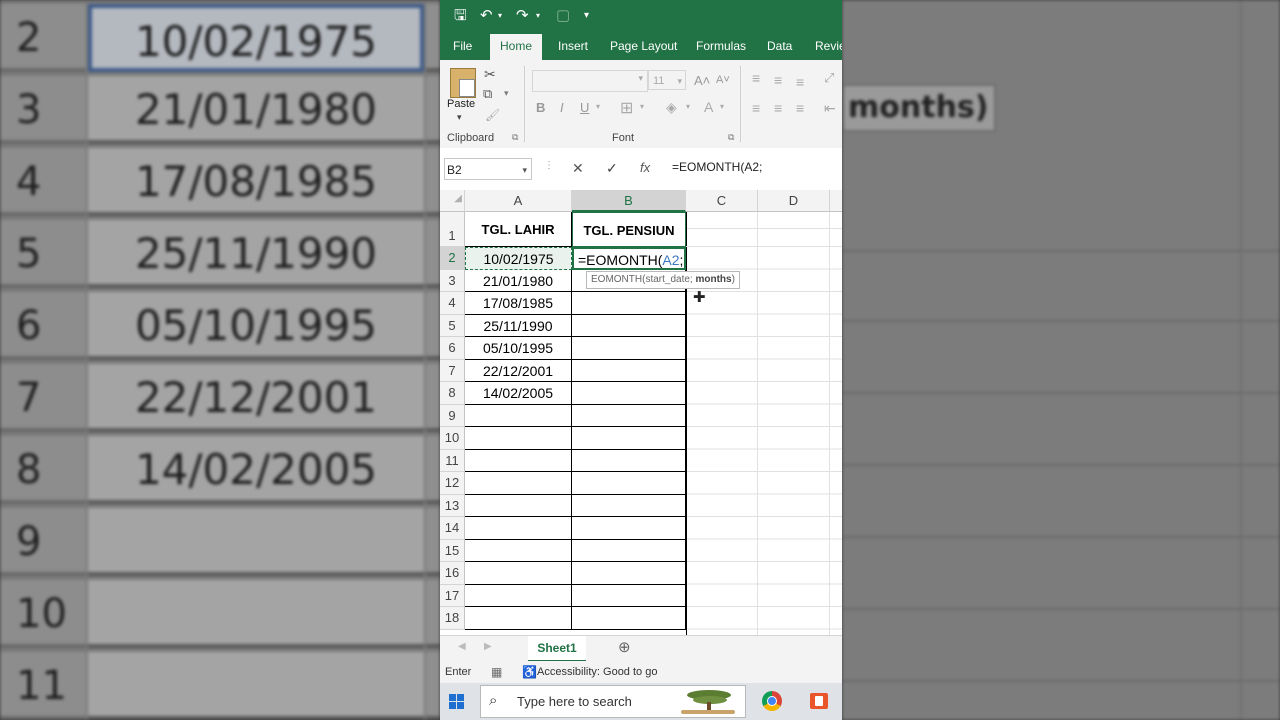  I want to click on orientation-icon: ⤢, so click(829, 78).